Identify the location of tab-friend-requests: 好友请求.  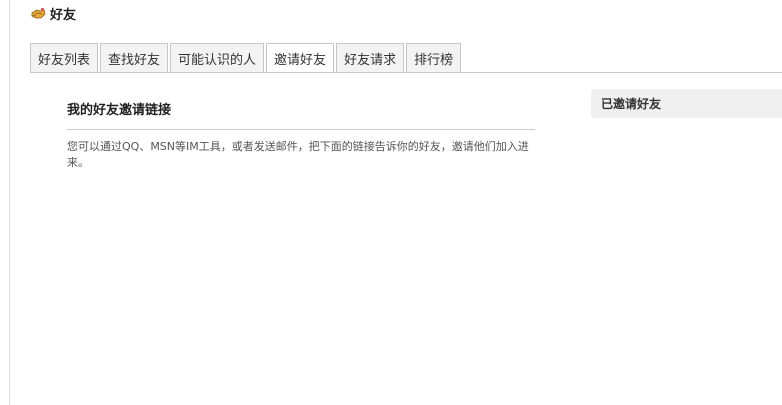
(370, 57).